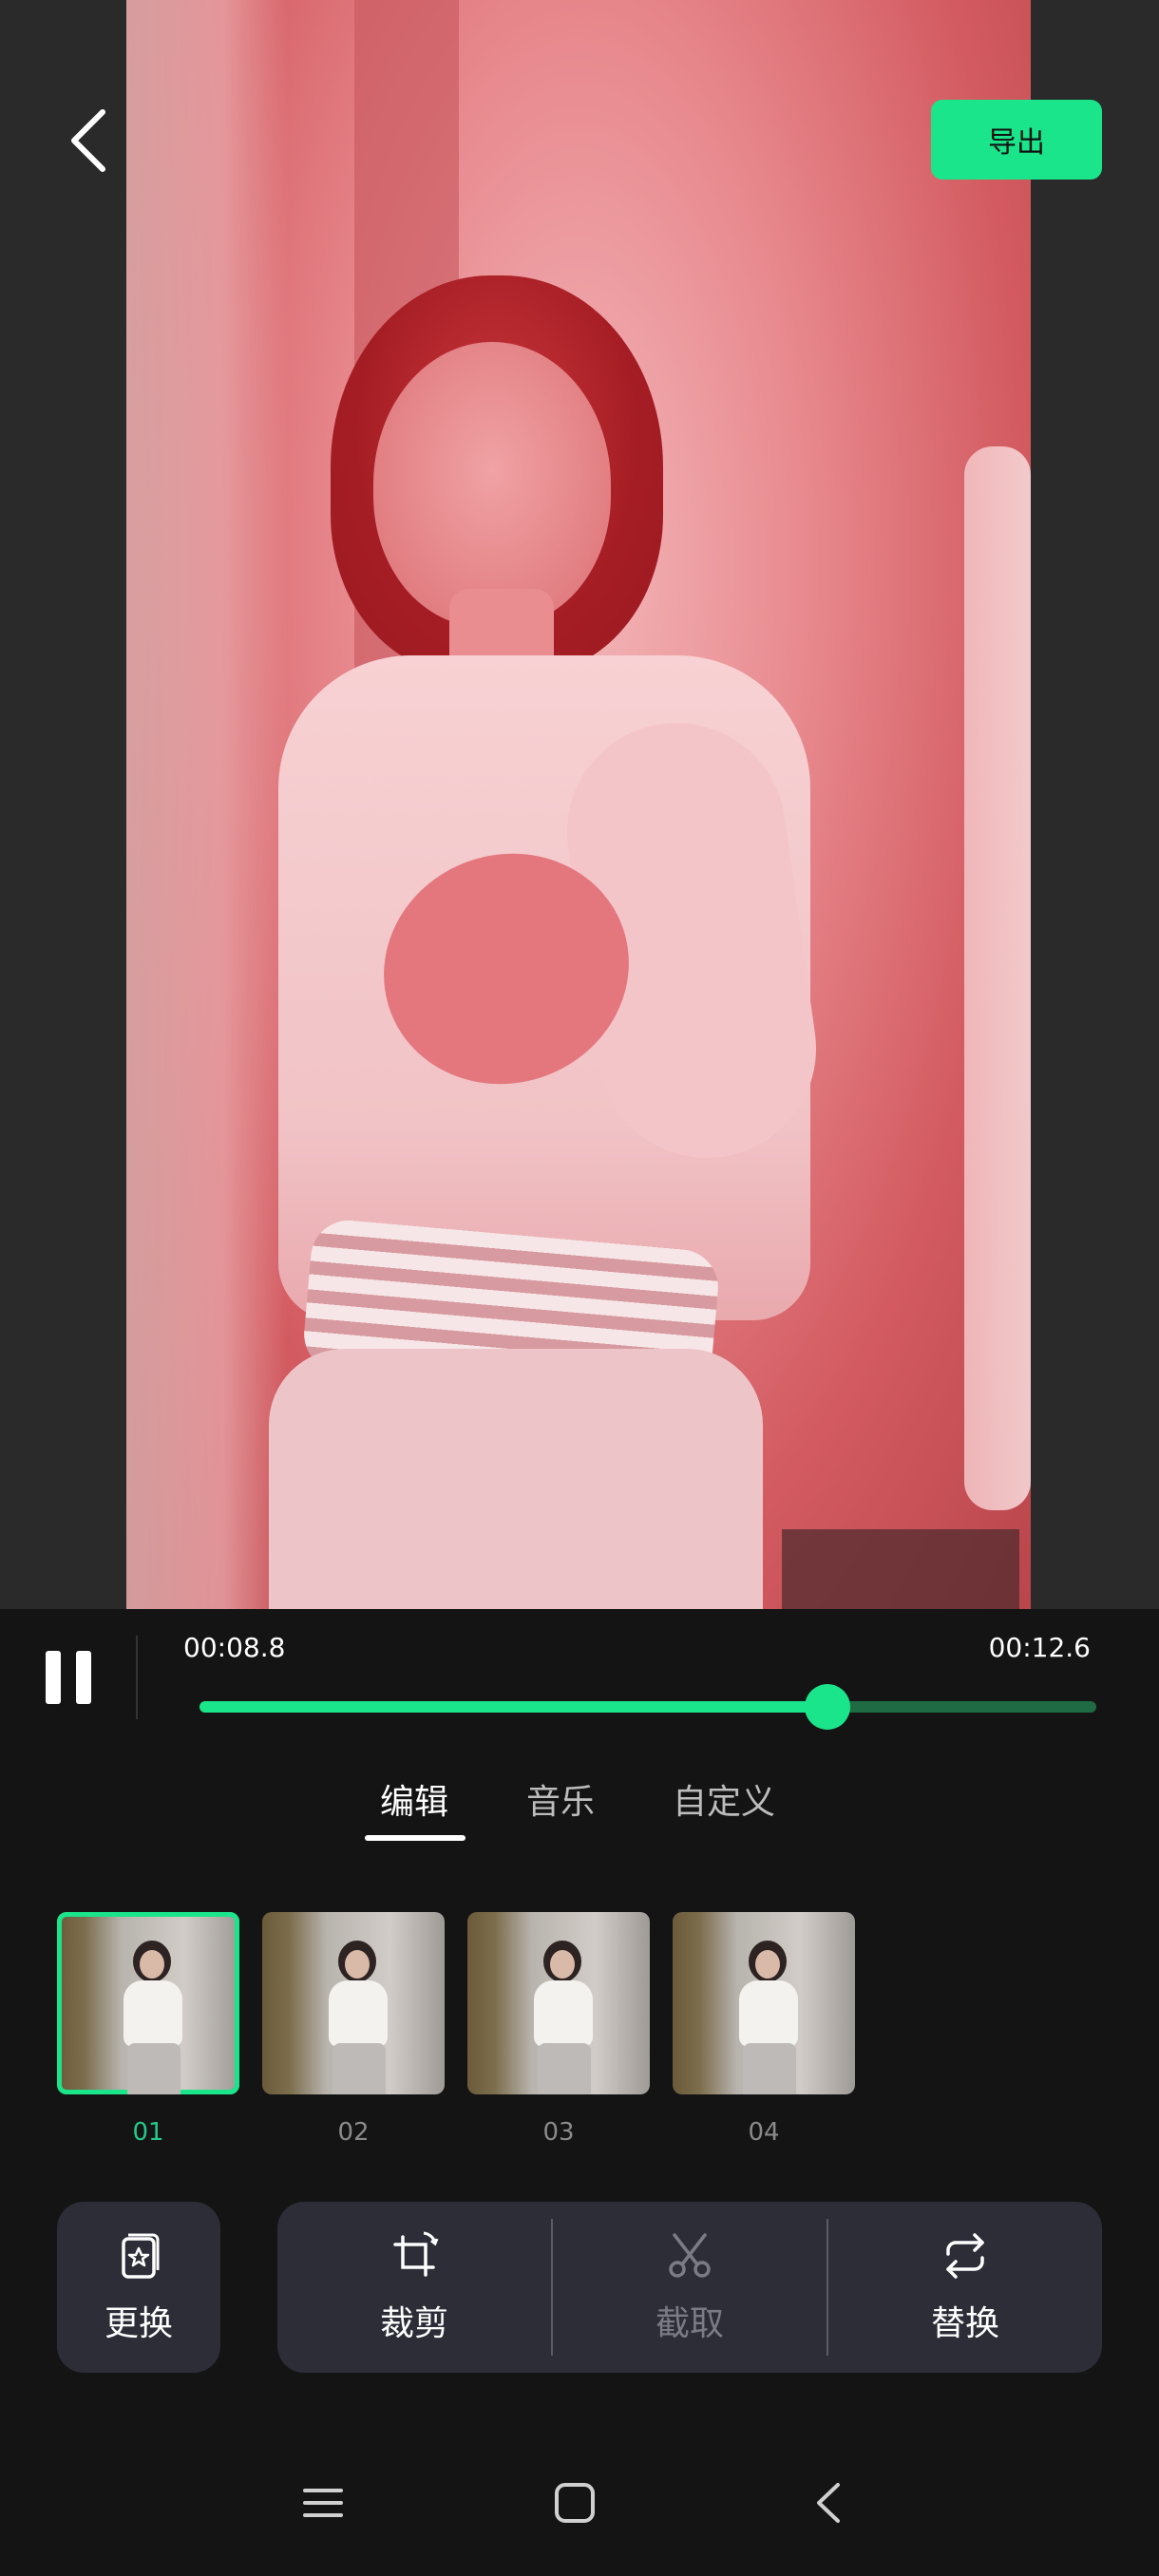  Describe the element at coordinates (148, 2132) in the screenshot. I see `clip-label-1: 01` at that location.